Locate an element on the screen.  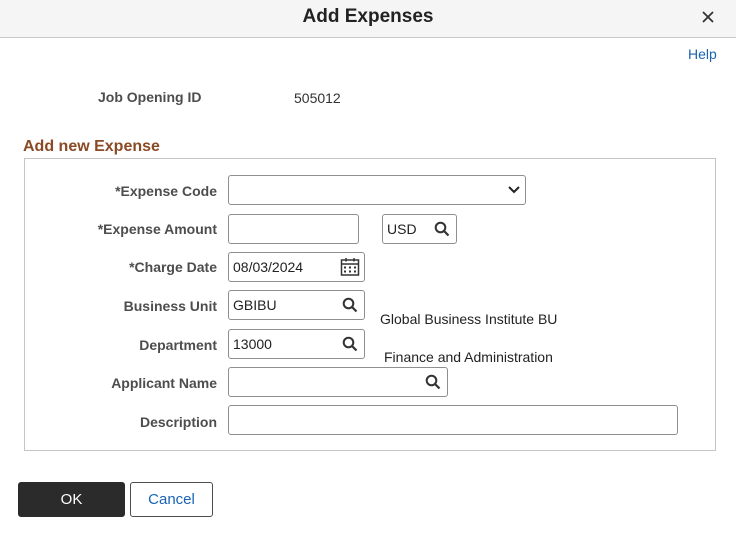
dialog-header: Add Expenses is located at coordinates (368, 19).